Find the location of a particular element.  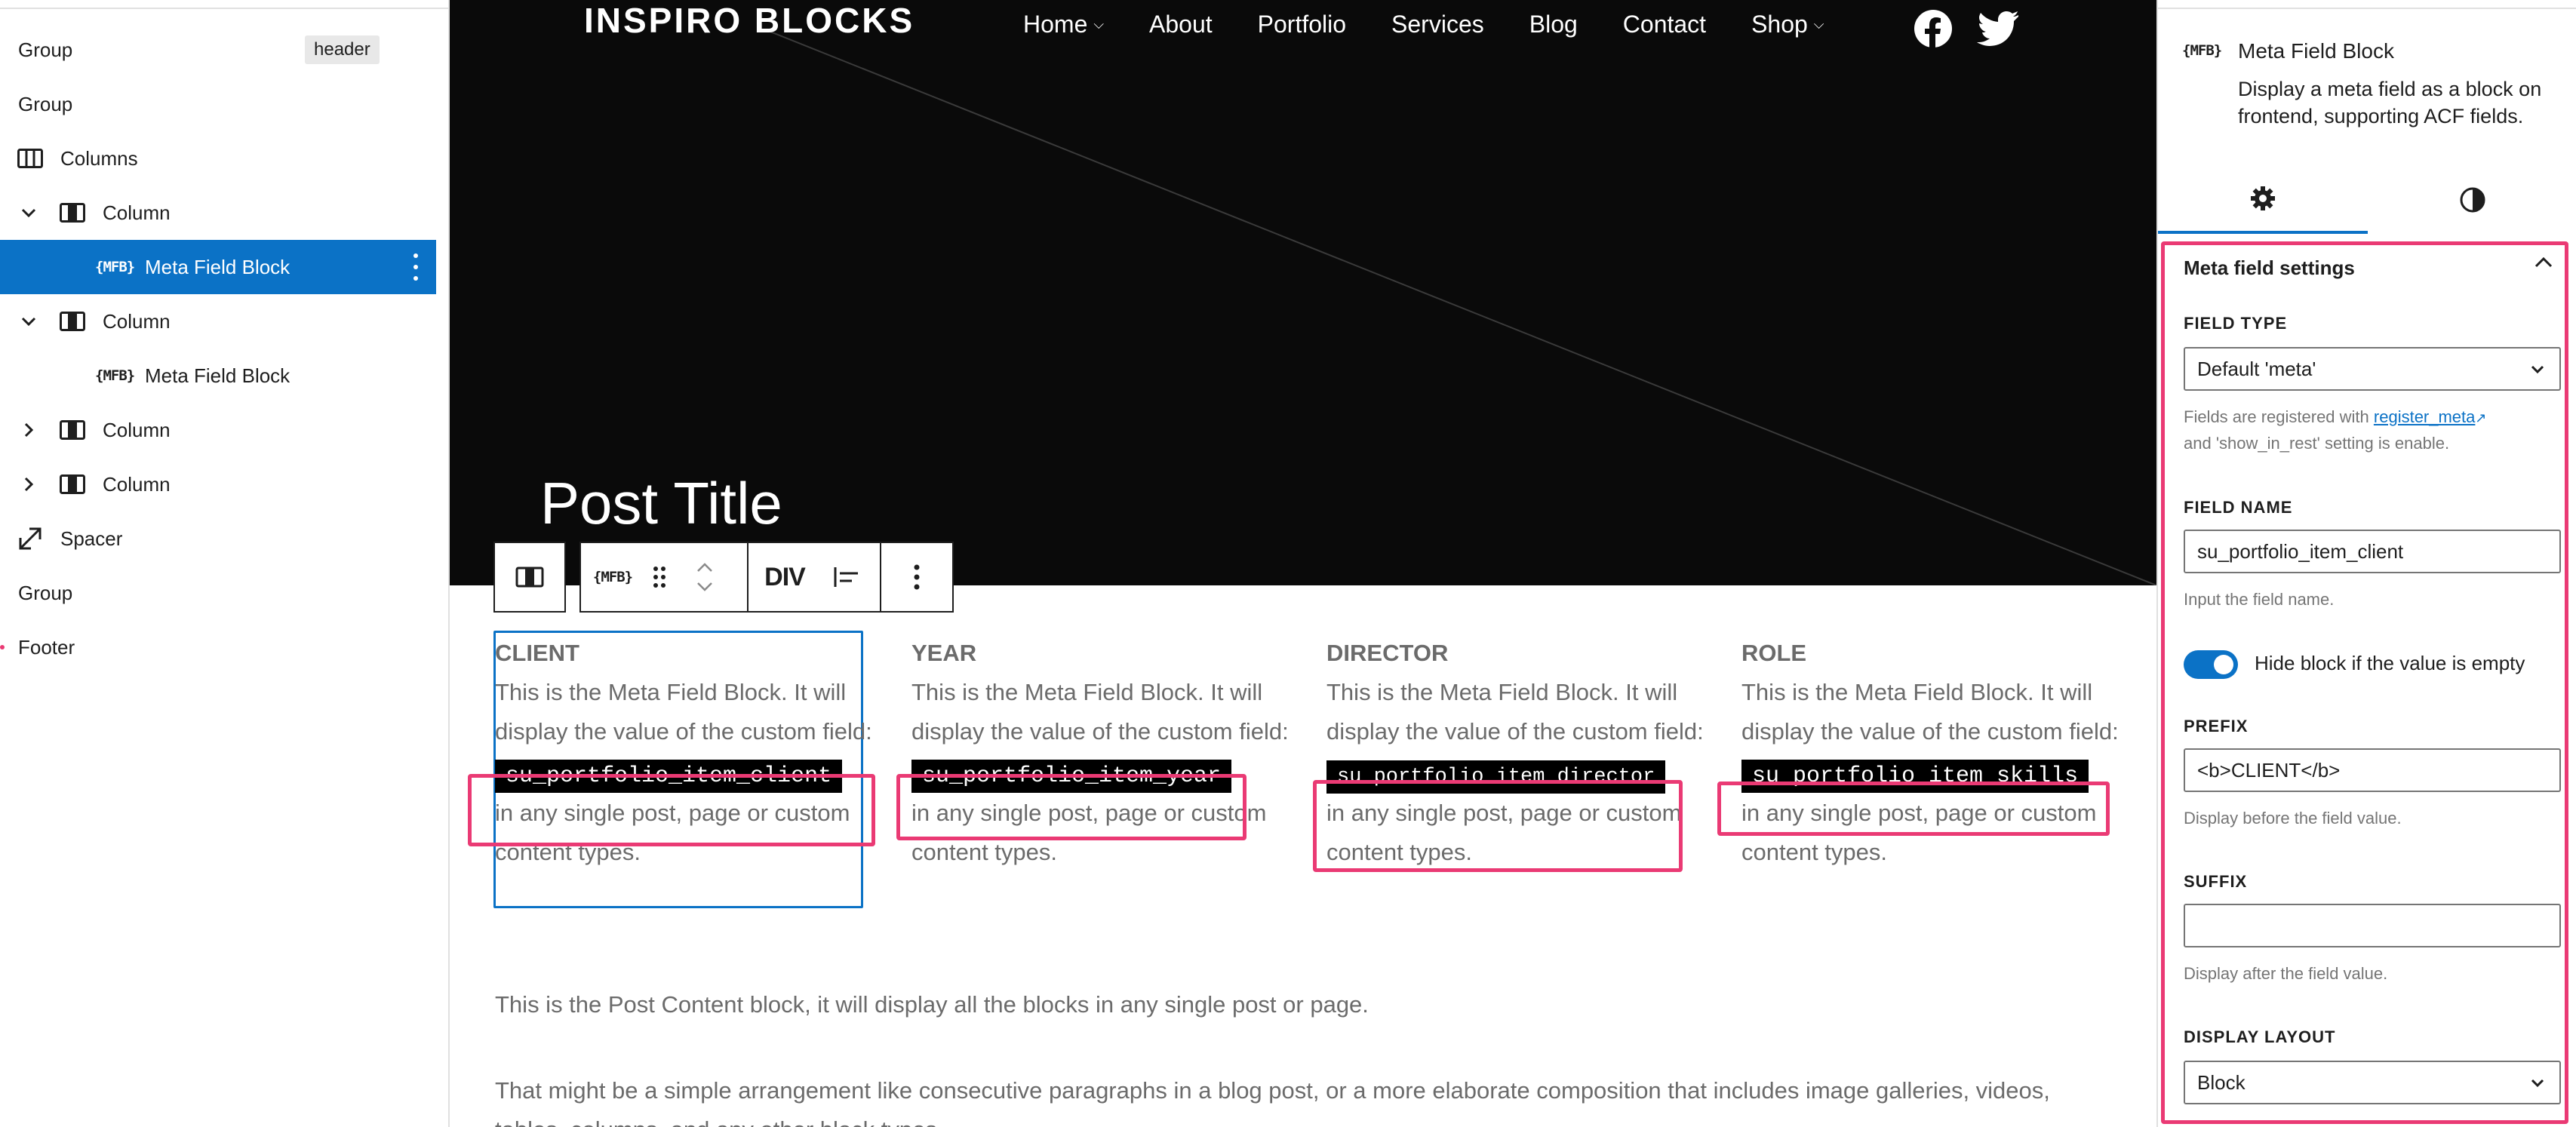

columns-icon is located at coordinates (30, 159).